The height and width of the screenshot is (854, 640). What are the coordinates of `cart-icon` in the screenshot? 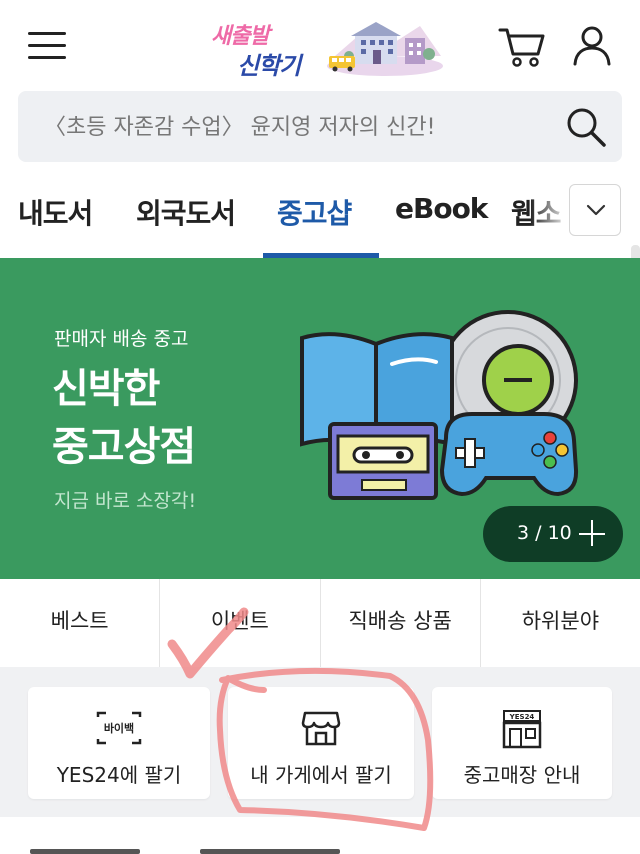 It's located at (522, 47).